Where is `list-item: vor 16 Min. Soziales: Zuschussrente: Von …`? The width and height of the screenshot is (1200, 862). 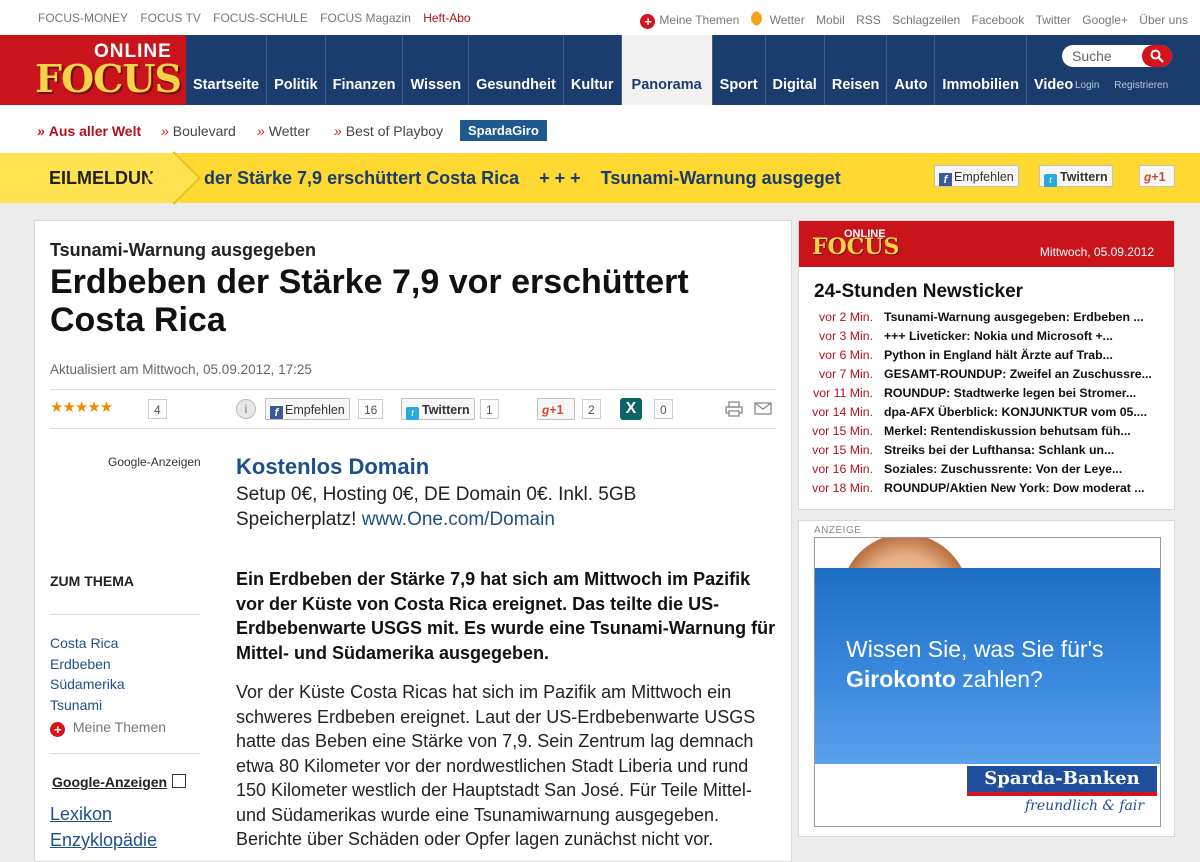 list-item: vor 16 Min. Soziales: Zuschussrente: Von … is located at coordinates (986, 471).